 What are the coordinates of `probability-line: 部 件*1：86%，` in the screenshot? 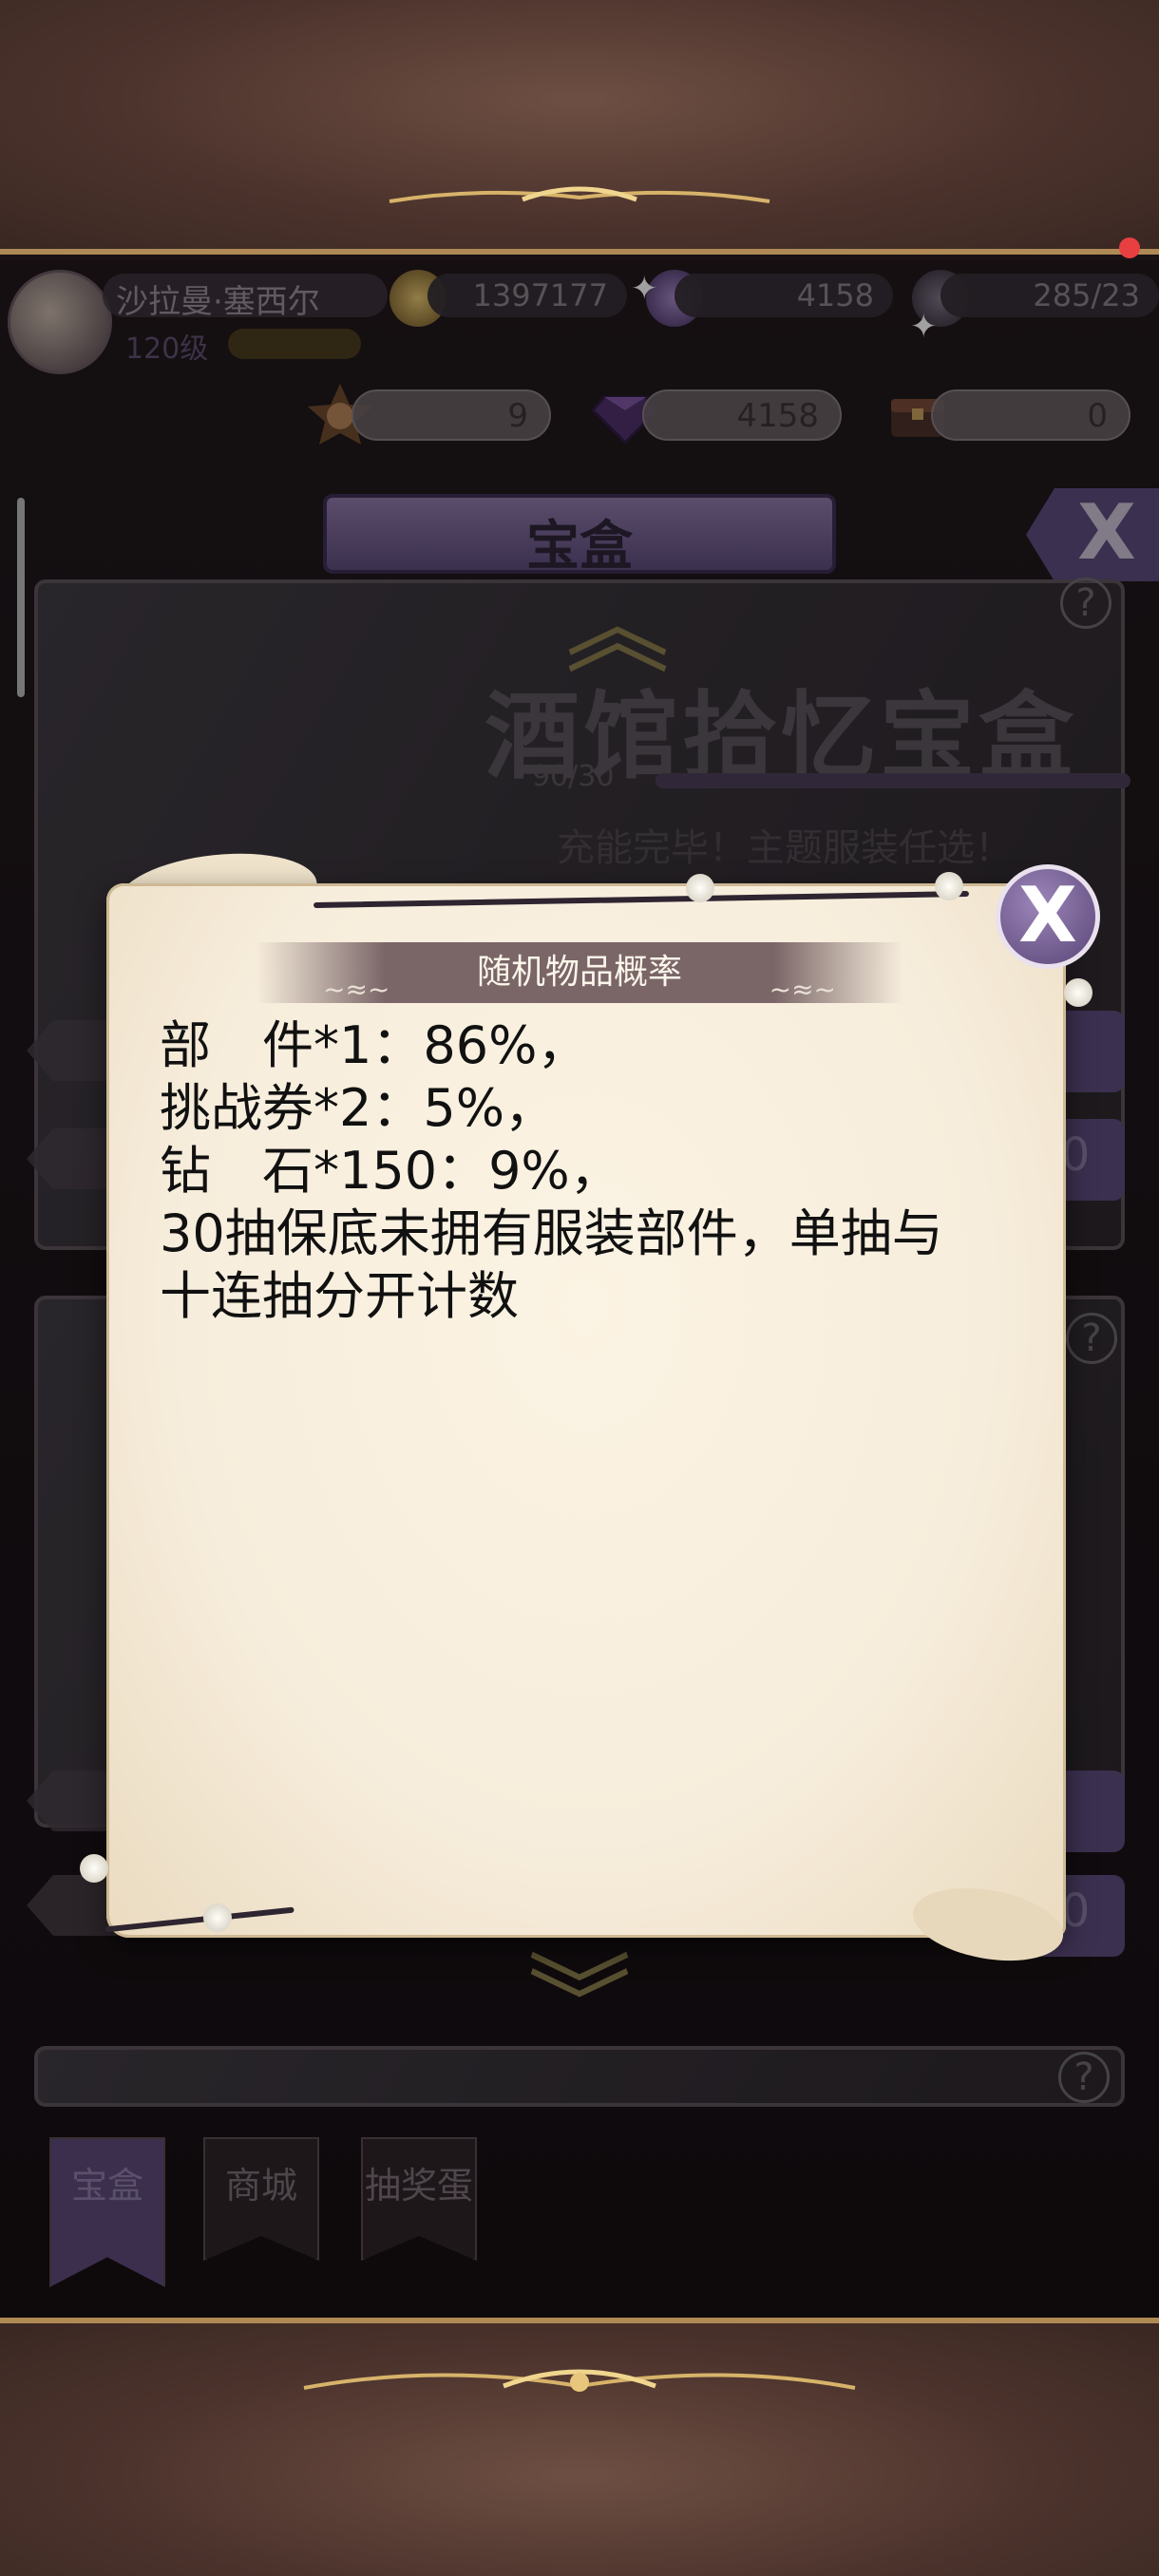 It's located at (374, 1045).